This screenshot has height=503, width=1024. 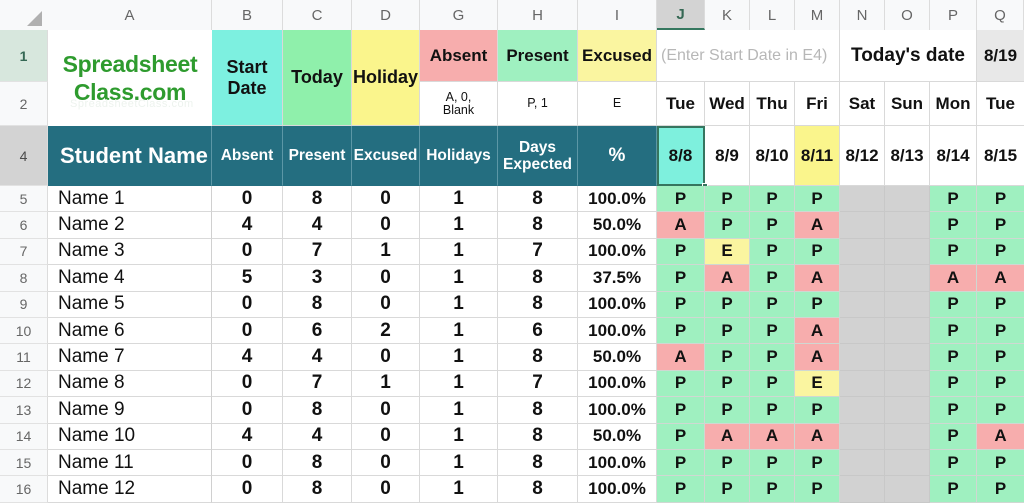 I want to click on row-header-1: 1, so click(x=24, y=56).